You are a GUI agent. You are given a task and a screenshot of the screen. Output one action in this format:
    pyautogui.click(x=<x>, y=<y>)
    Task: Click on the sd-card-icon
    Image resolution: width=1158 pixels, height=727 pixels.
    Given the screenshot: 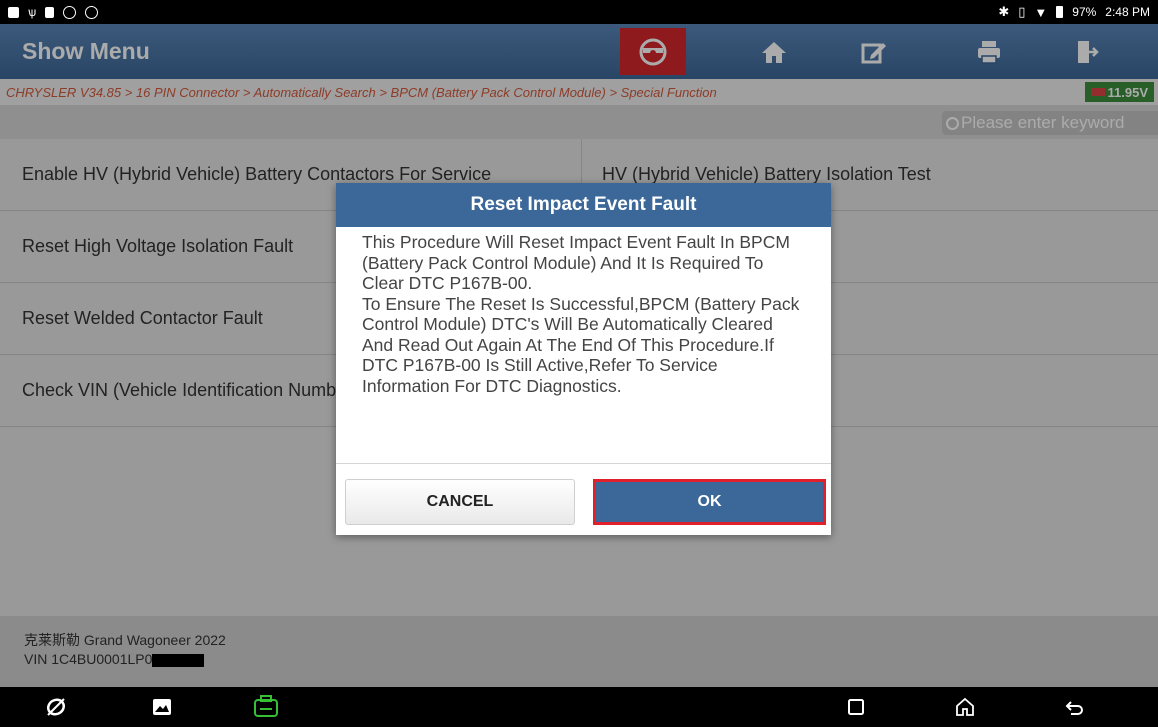 What is the action you would take?
    pyautogui.click(x=50, y=12)
    